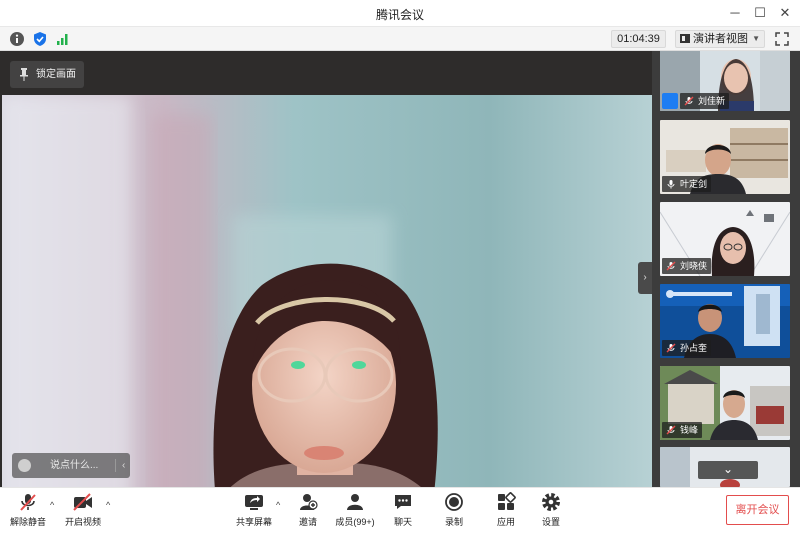  Describe the element at coordinates (756, 38) in the screenshot. I see `chevron-down-icon: ▼` at that location.